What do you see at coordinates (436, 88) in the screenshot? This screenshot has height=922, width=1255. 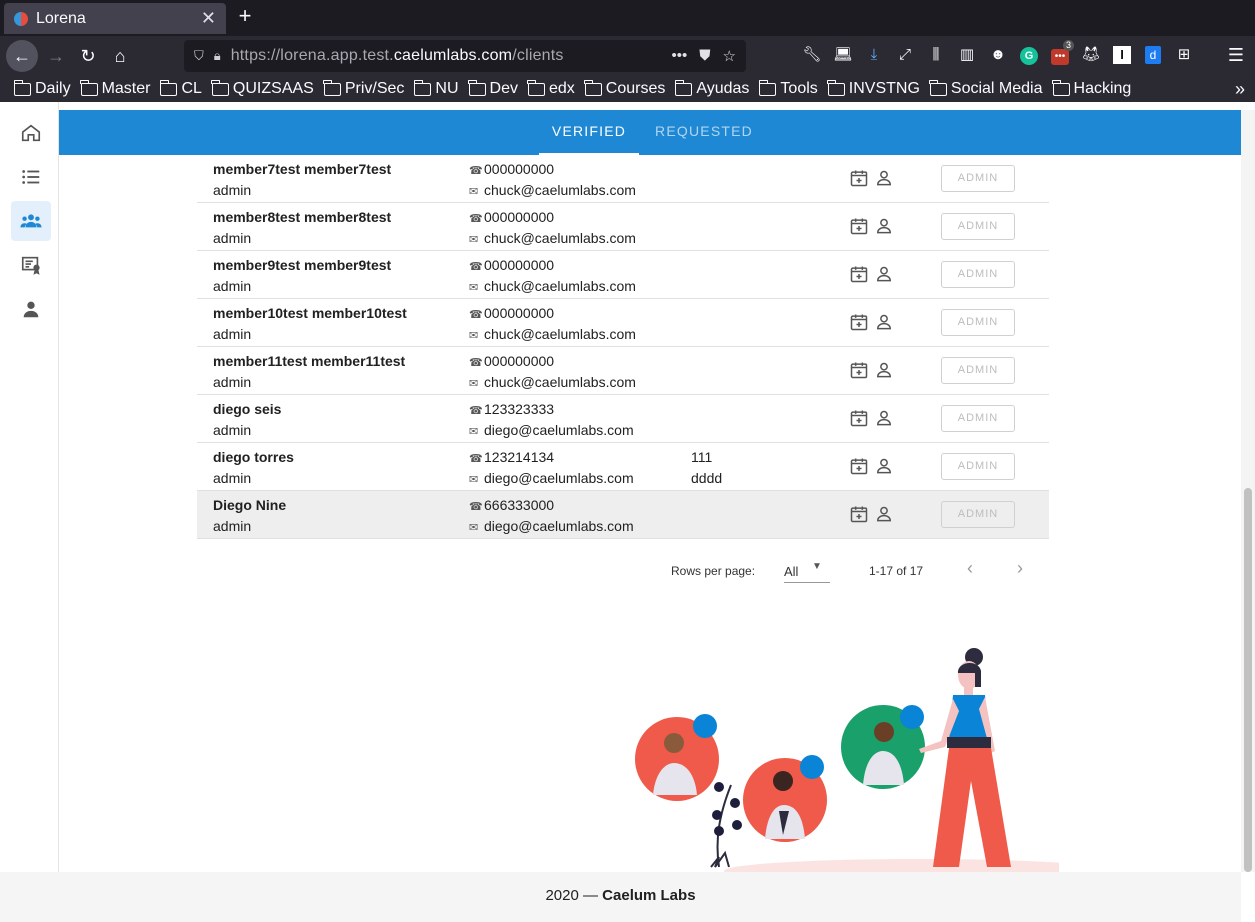 I see `bookmark-folder: NU` at bounding box center [436, 88].